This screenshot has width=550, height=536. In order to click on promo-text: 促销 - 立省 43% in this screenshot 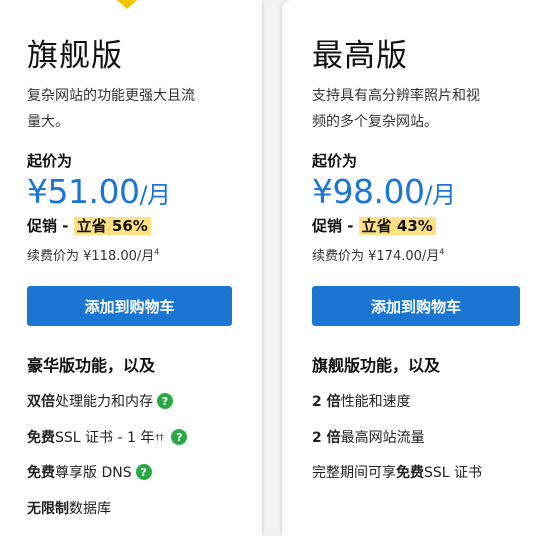, I will do `click(374, 225)`.